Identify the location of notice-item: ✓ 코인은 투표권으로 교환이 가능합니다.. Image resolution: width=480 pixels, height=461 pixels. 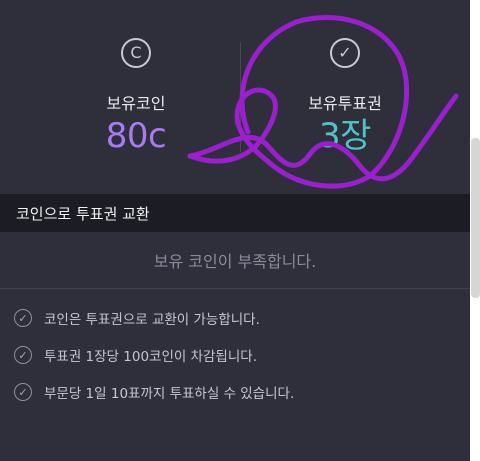
(137, 318).